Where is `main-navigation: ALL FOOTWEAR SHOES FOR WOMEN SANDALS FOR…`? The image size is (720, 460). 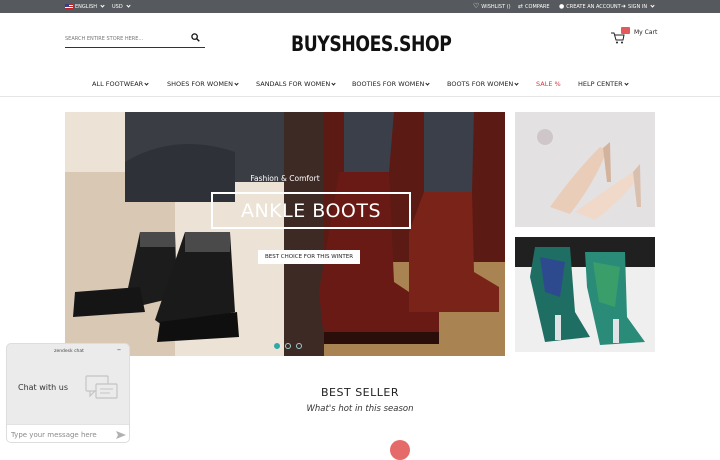 main-navigation: ALL FOOTWEAR SHOES FOR WOMEN SANDALS FOR… is located at coordinates (360, 84).